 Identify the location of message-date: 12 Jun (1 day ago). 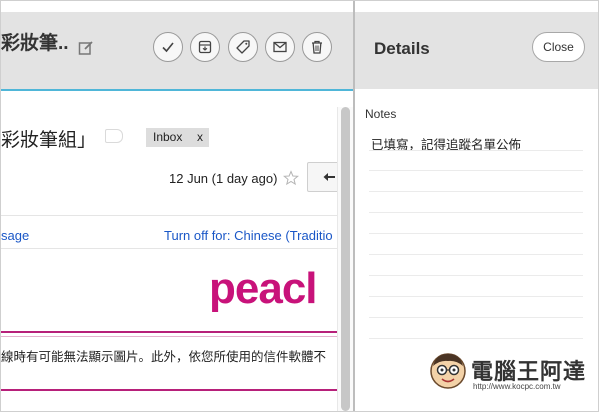
(223, 178).